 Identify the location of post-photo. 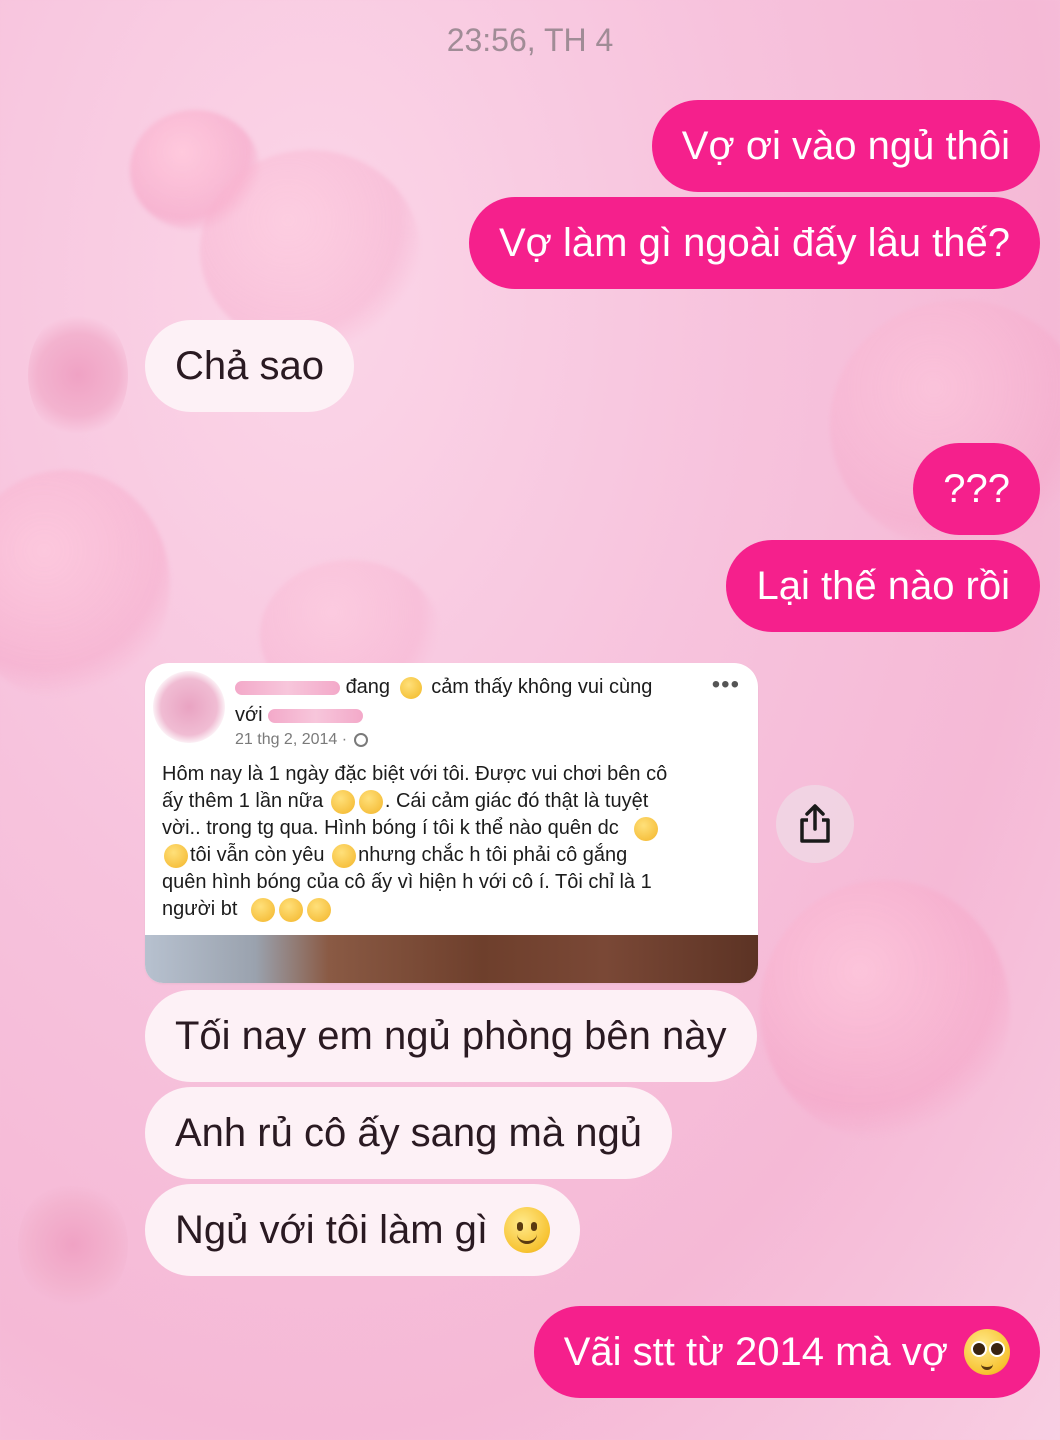
(451, 959).